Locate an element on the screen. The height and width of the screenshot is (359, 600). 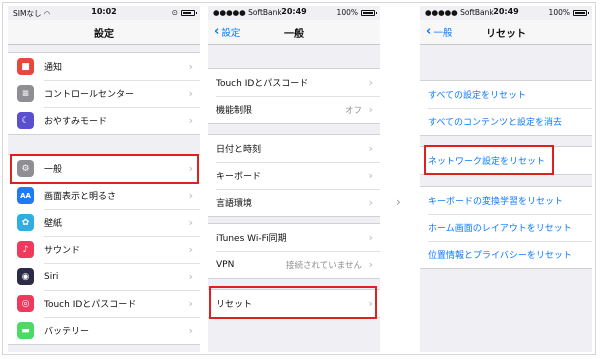
general-group-1: Touch IDとパスコード › 機能制限 オフ › is located at coordinates (294, 96).